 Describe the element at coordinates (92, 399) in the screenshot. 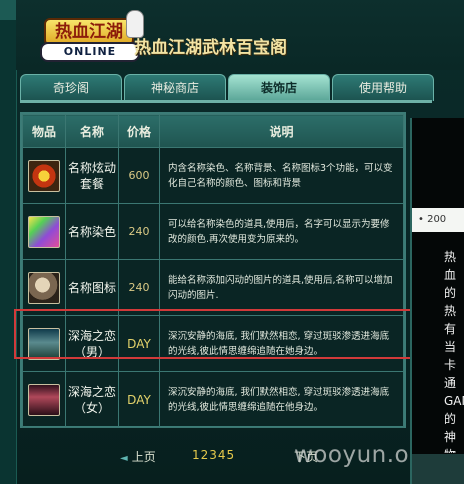

I see `item-name: 深海之恋（女）` at that location.